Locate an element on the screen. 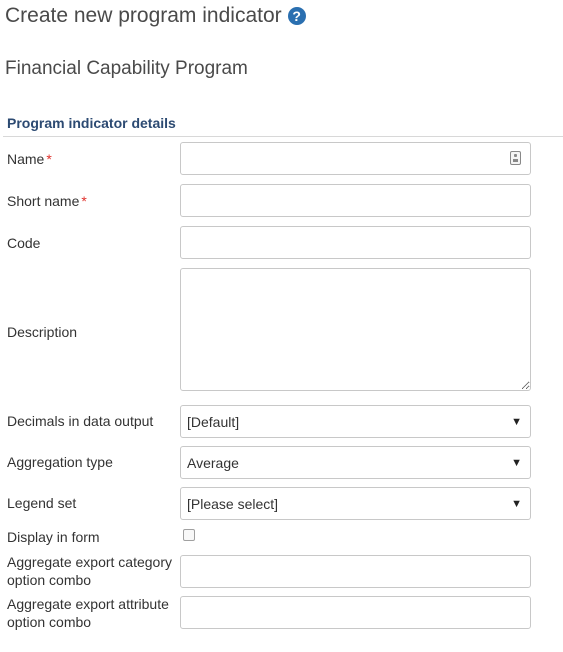 Image resolution: width=563 pixels, height=652 pixels. agg-export-attribute-input is located at coordinates (355, 612).